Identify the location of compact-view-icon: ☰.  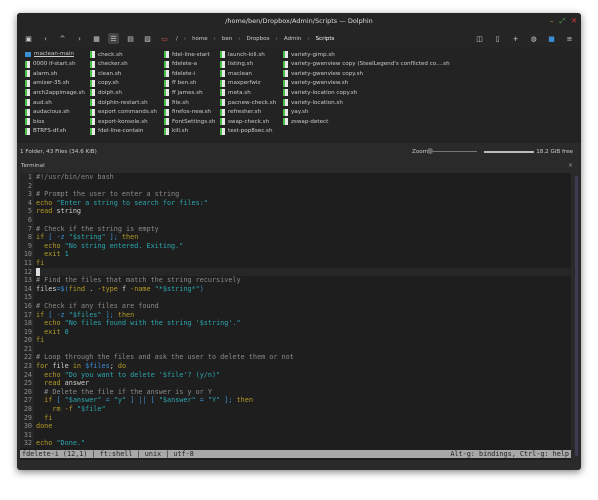
(113, 38).